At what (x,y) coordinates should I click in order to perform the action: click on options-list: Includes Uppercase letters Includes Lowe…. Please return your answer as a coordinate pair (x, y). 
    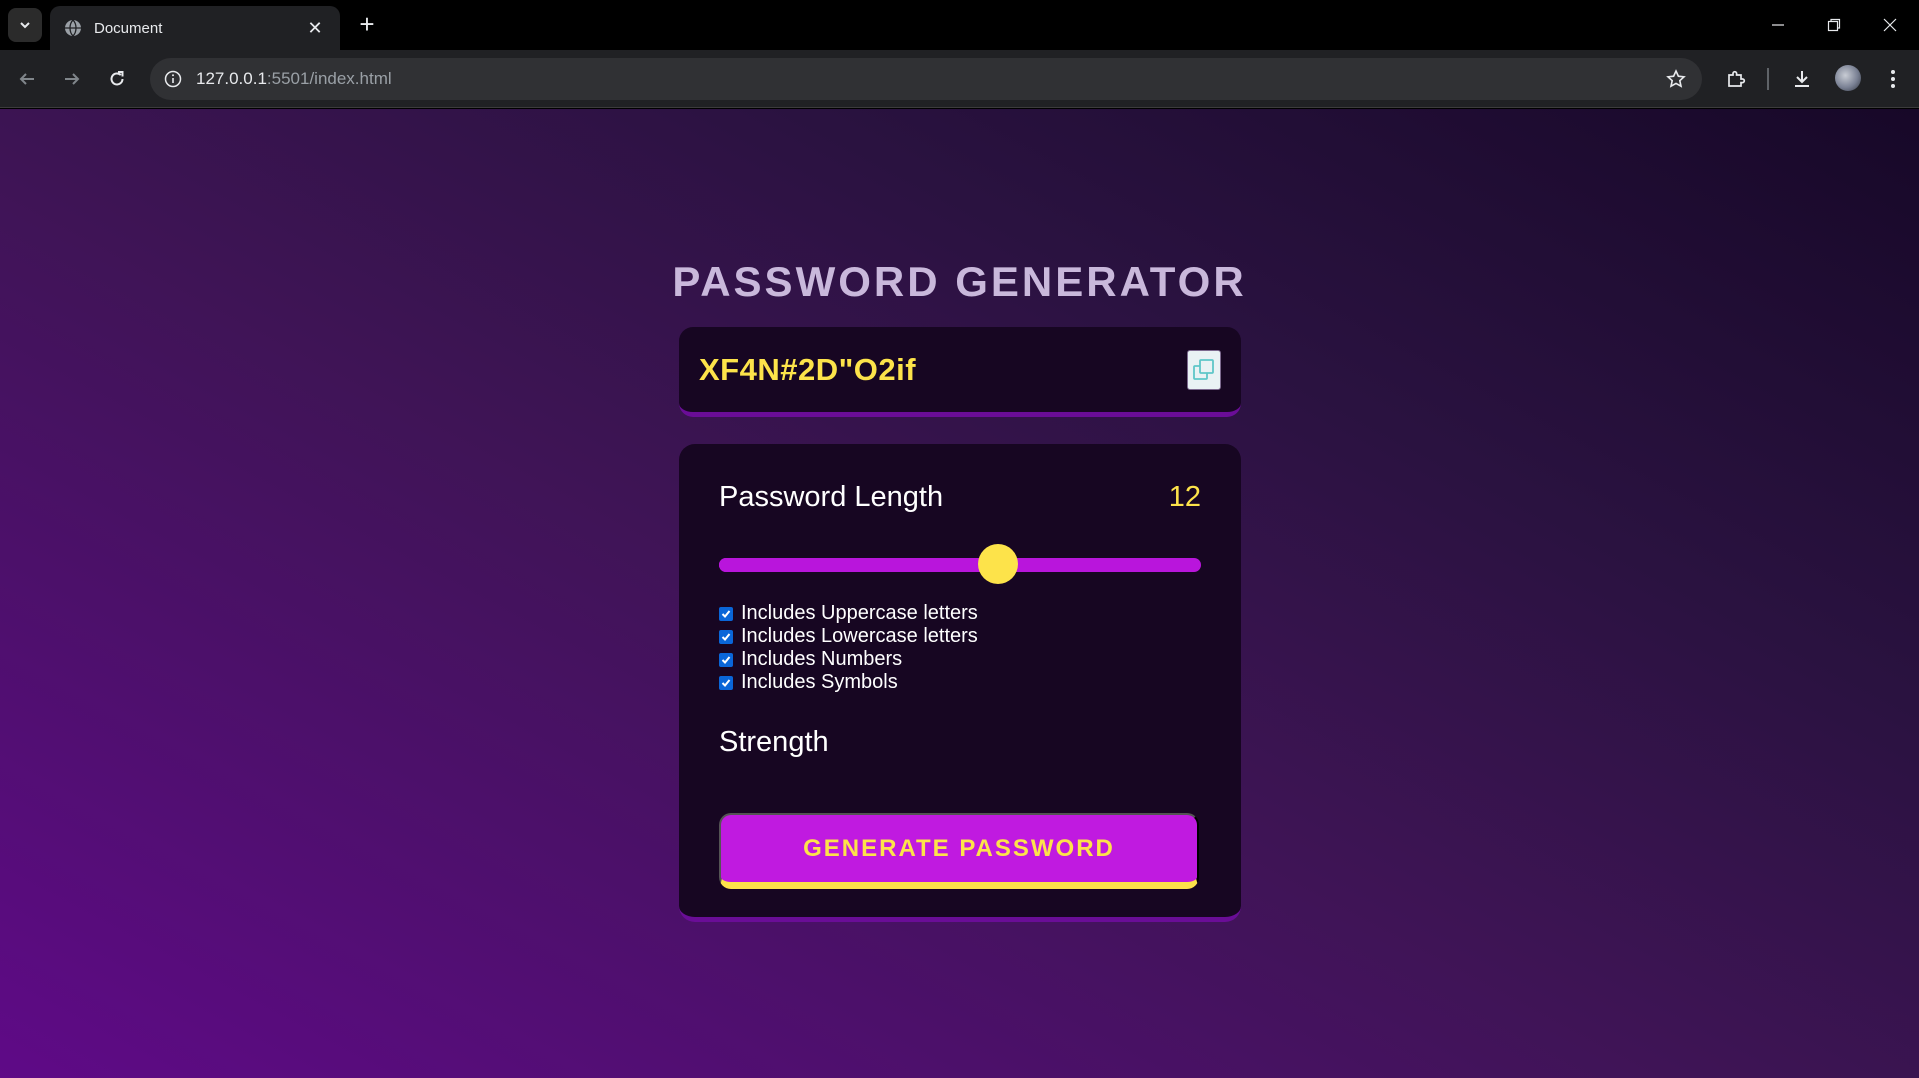
    Looking at the image, I should click on (848, 648).